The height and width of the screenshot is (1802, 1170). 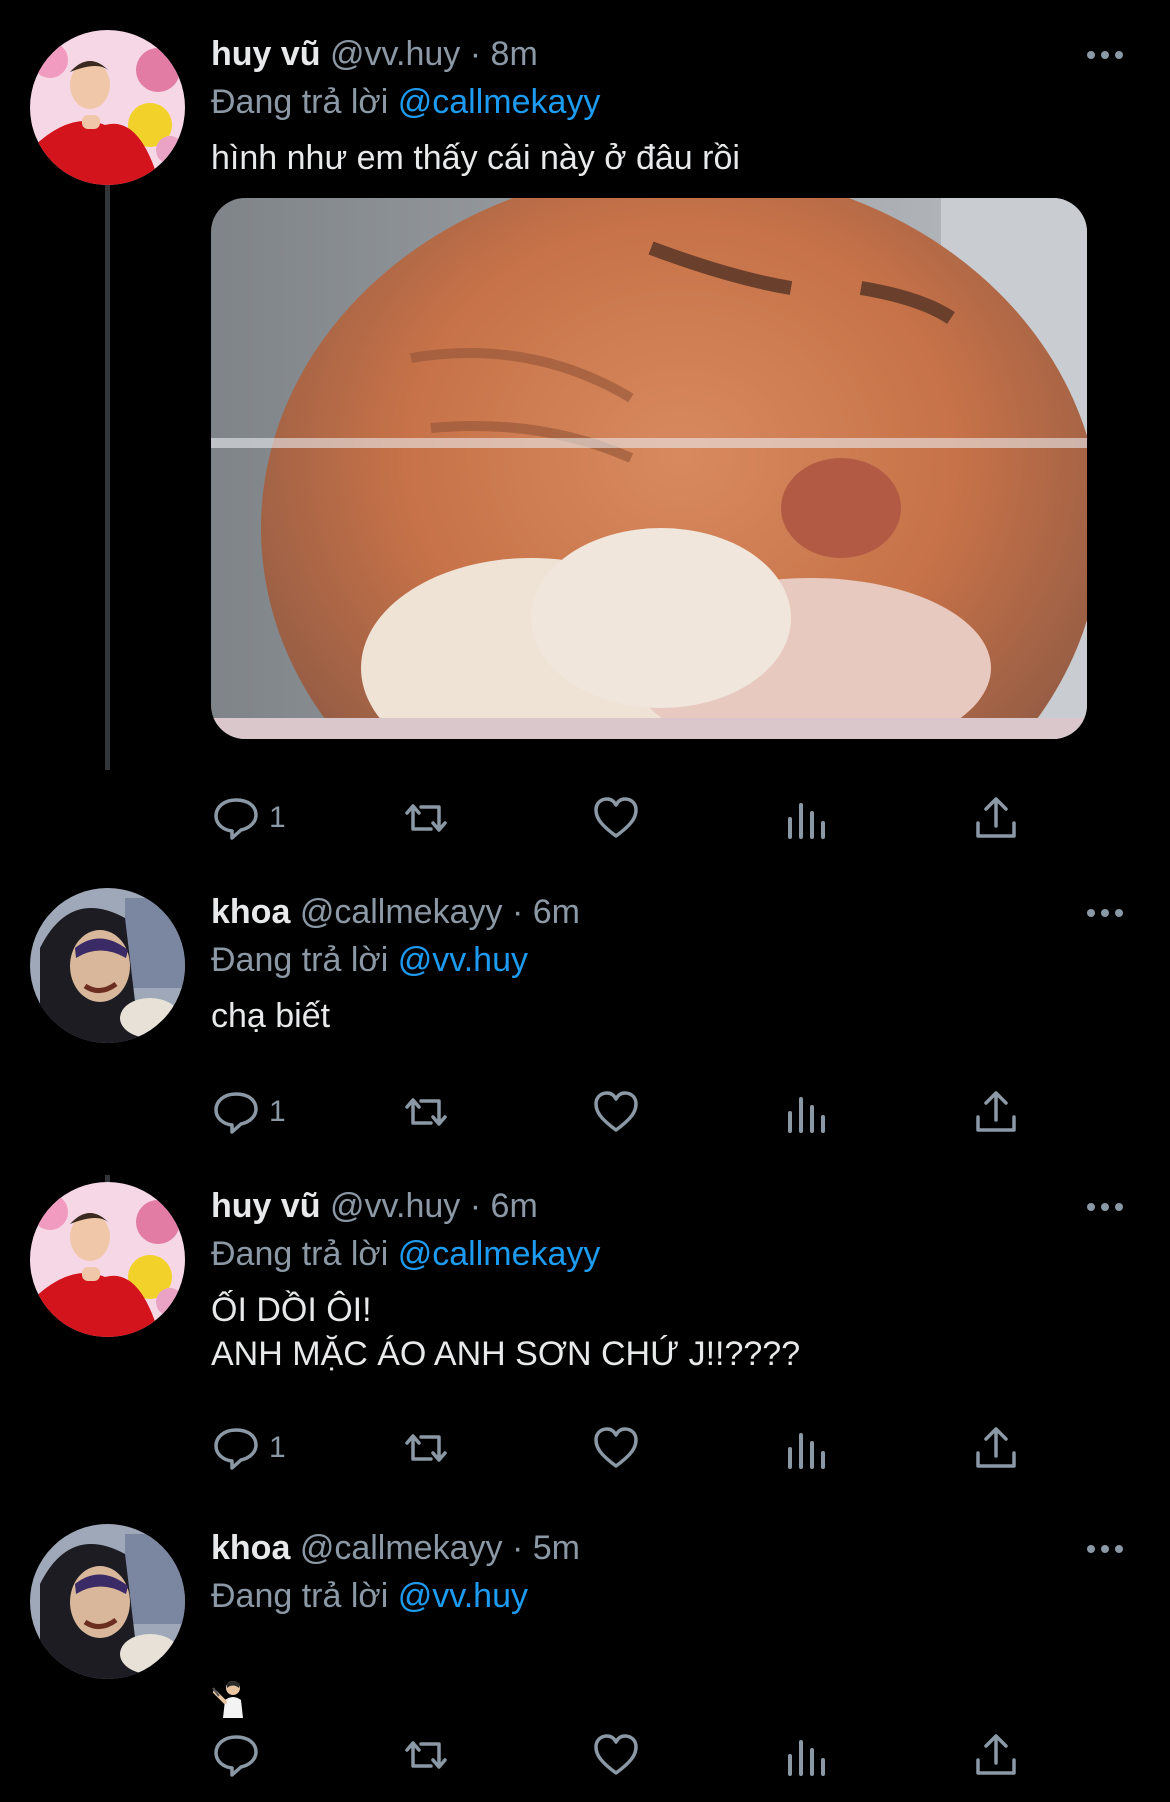 What do you see at coordinates (271, 1016) in the screenshot?
I see `tweet-text: chạ biết` at bounding box center [271, 1016].